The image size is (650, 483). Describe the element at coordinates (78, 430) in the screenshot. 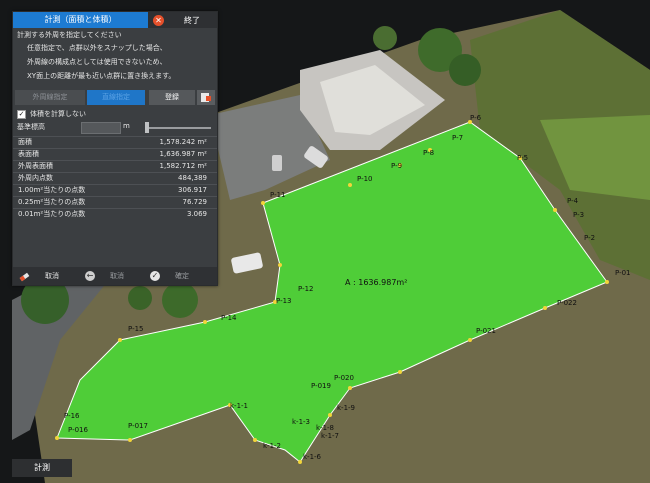

I see `point-label: P-016` at that location.